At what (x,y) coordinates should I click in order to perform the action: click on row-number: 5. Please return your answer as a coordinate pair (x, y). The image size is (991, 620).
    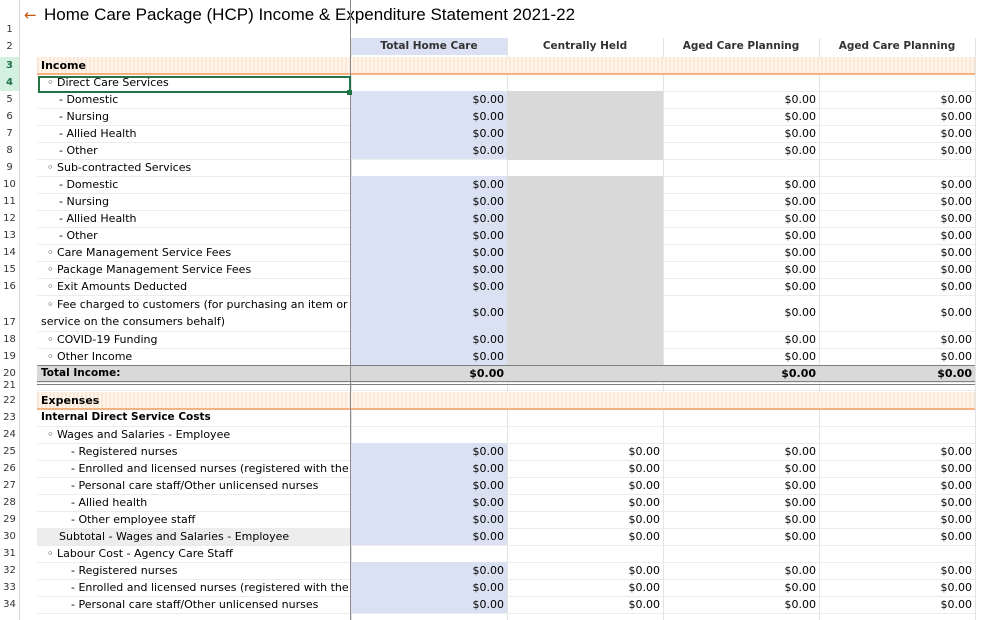
    Looking at the image, I should click on (9, 99).